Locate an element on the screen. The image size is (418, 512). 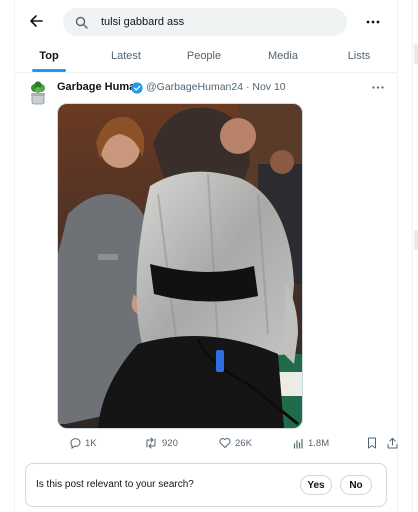
tab-people: People is located at coordinates (204, 56).